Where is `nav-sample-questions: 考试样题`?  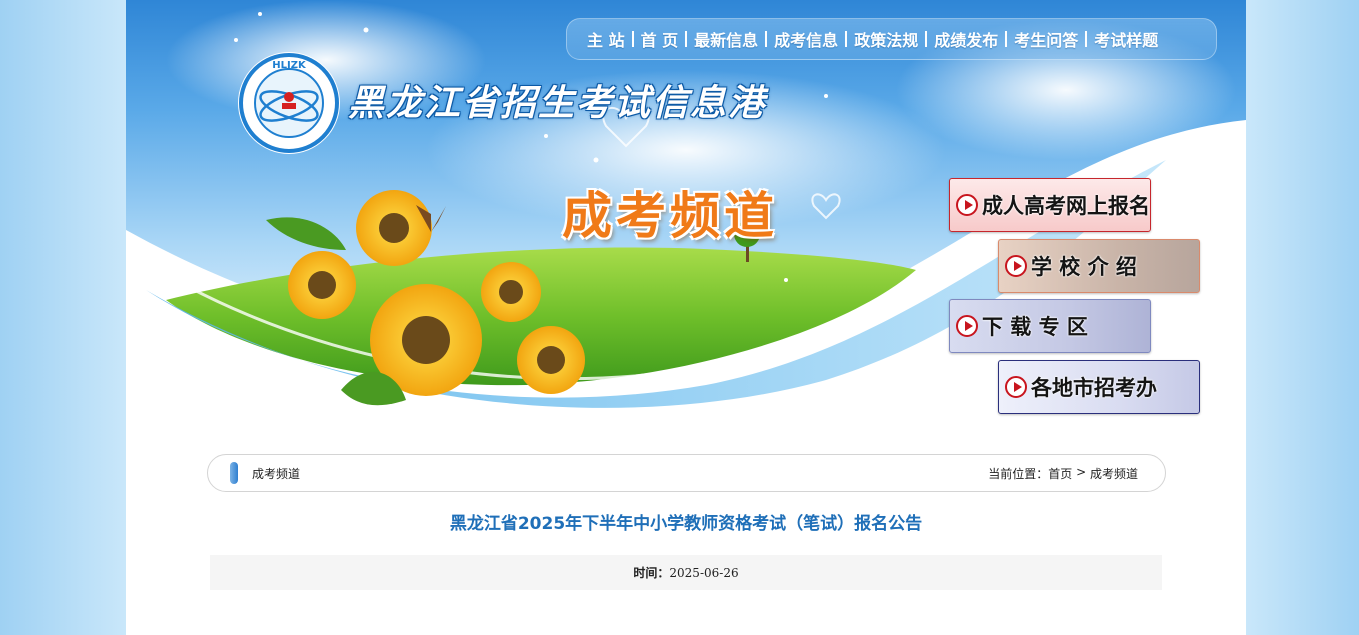 nav-sample-questions: 考试样题 is located at coordinates (1126, 39).